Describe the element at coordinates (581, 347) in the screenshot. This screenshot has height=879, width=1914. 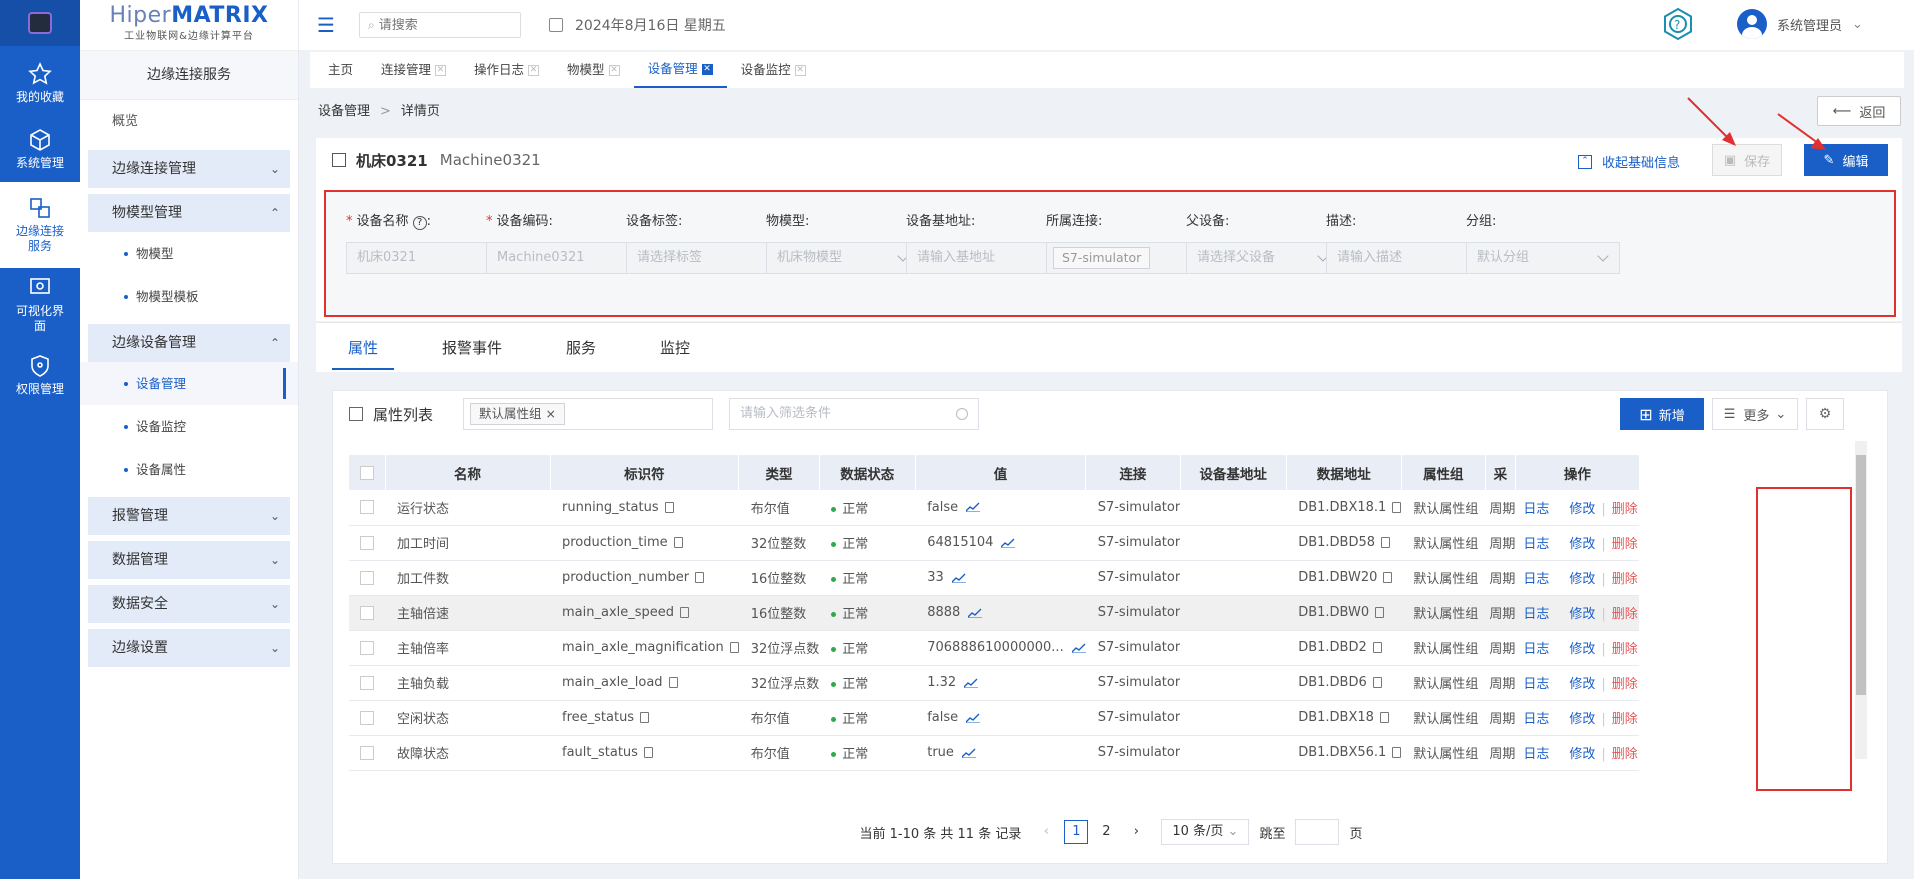
I see `tab-services: 服务` at that location.